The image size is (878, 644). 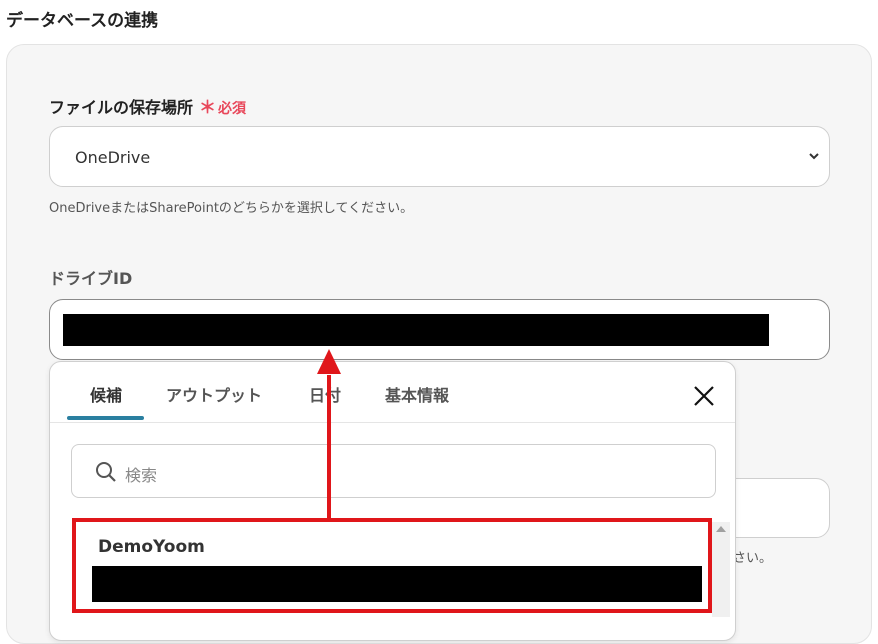 I want to click on search-icon, so click(x=106, y=472).